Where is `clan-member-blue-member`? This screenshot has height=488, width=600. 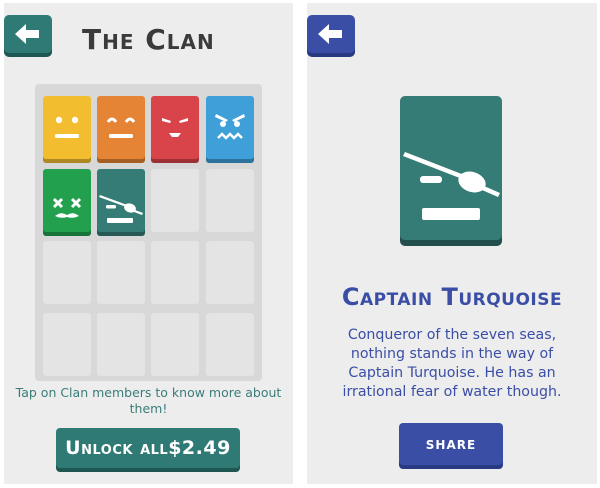
clan-member-blue-member is located at coordinates (230, 129).